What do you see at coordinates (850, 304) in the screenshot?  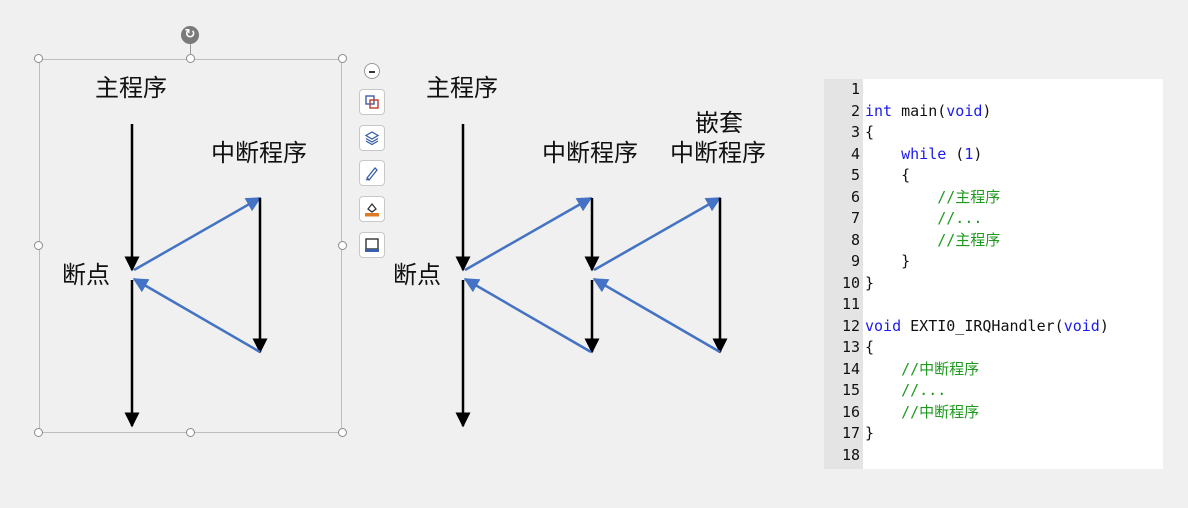 I see `line-number: 11` at bounding box center [850, 304].